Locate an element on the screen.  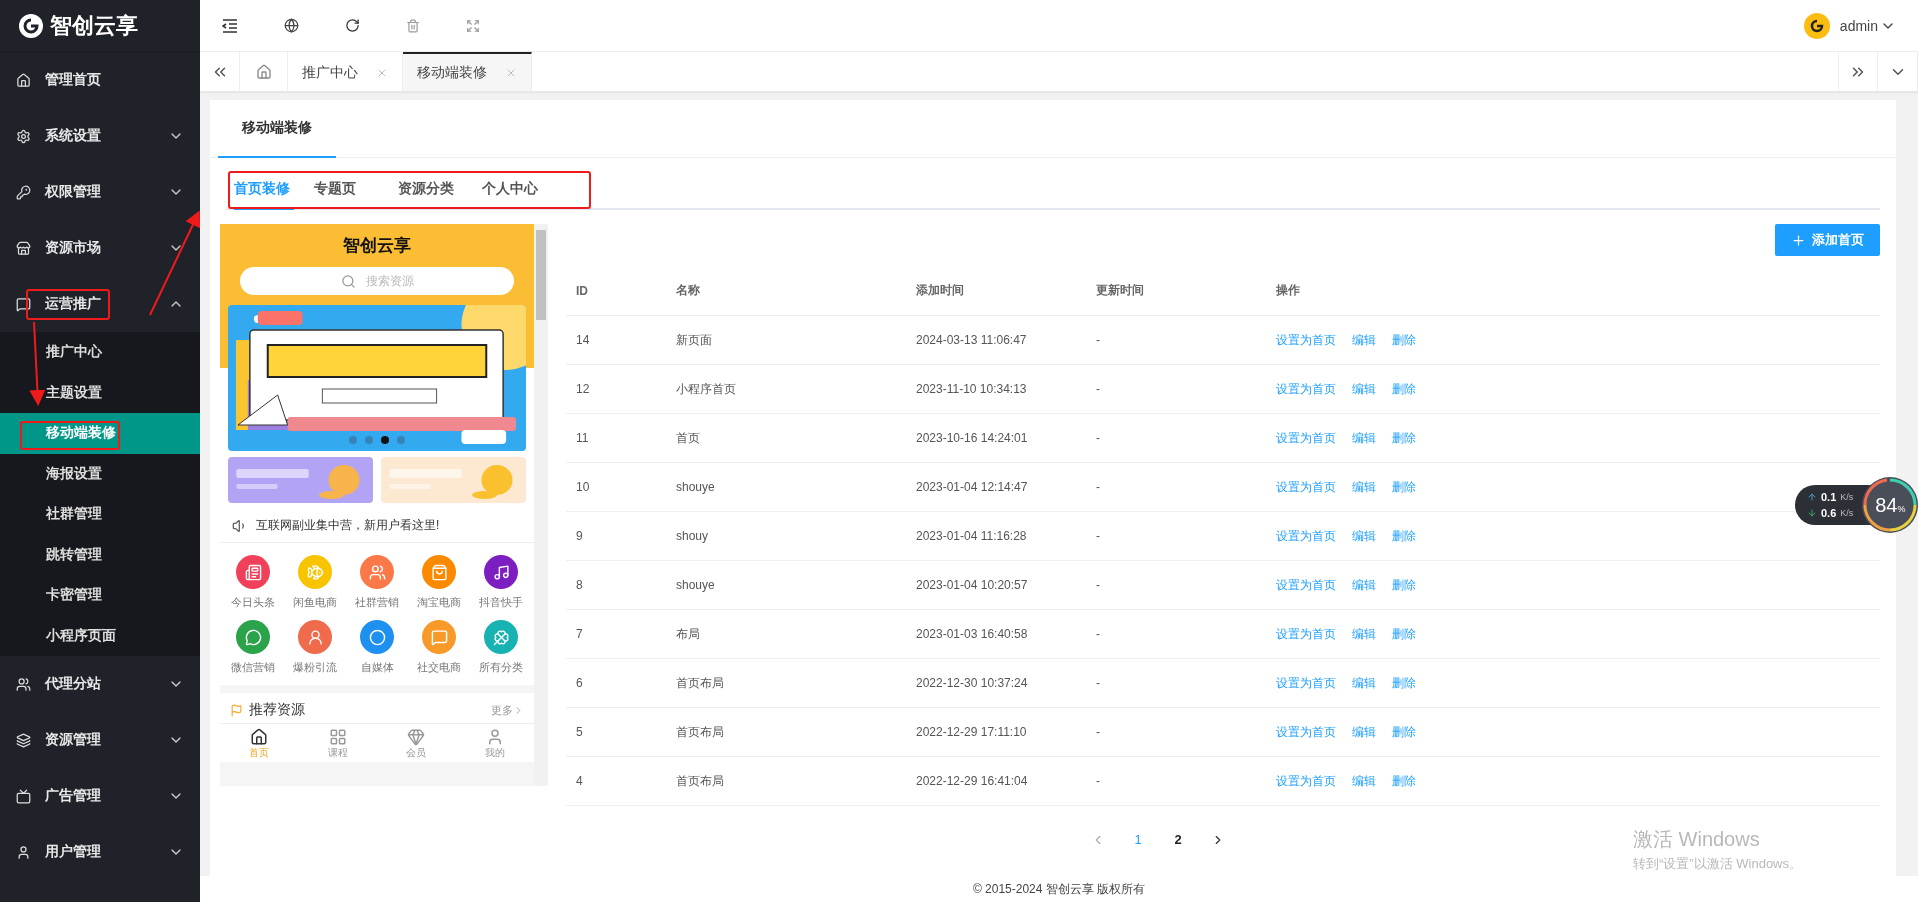
tab: 资源分类 is located at coordinates (430, 190).